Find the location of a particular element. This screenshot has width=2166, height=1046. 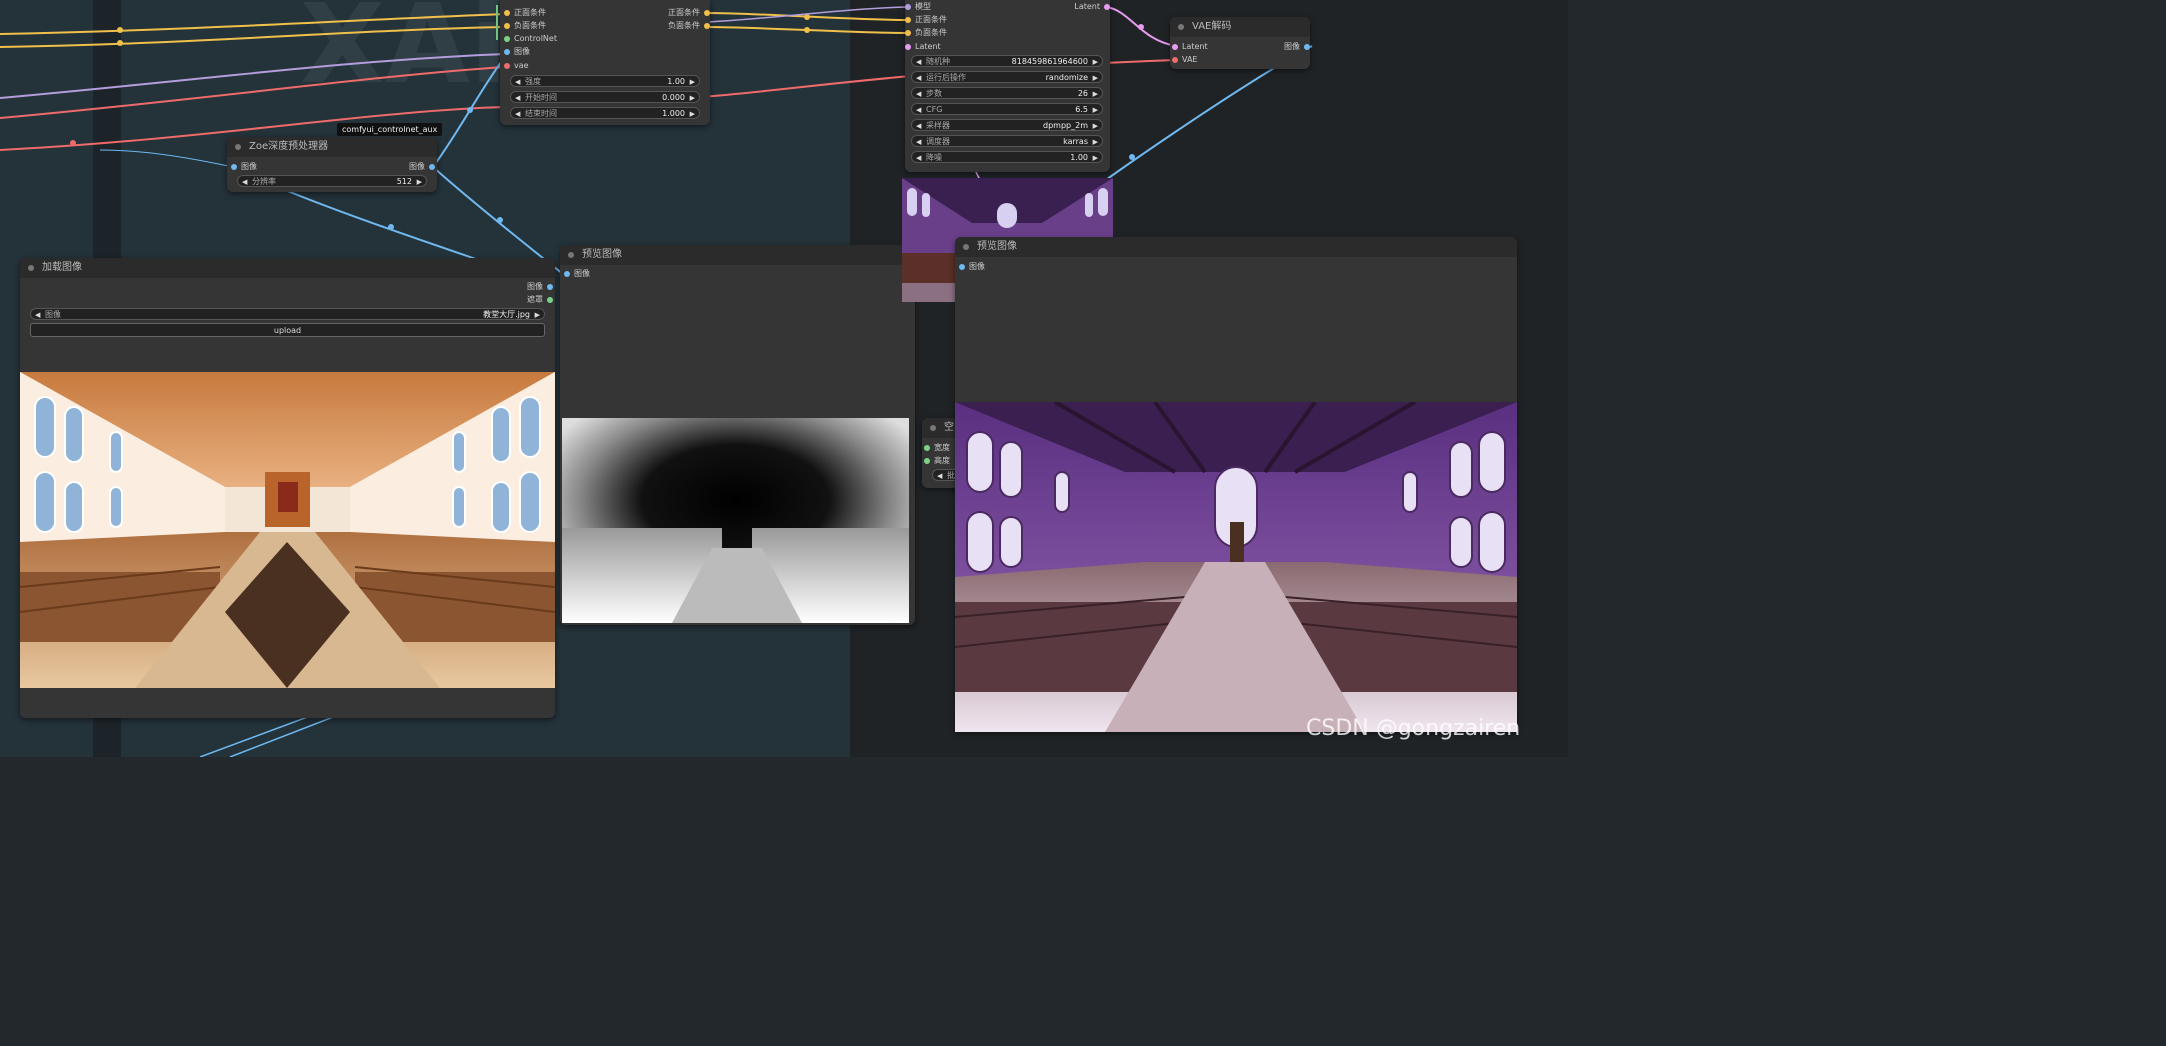

load-image-node: 加载图像 图像 遮罩 ◀ 图像 教堂大厅.jpg ▶ upload is located at coordinates (287, 488).